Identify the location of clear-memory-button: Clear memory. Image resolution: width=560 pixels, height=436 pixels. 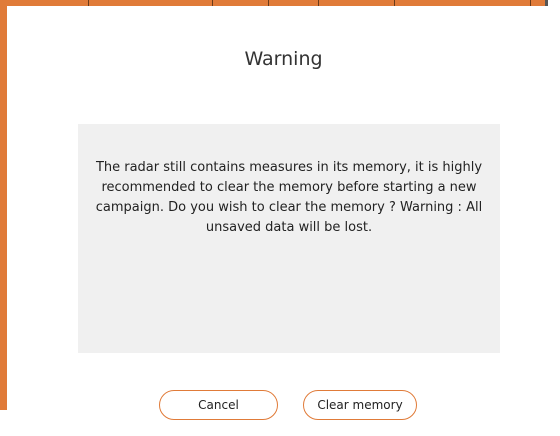
(360, 405).